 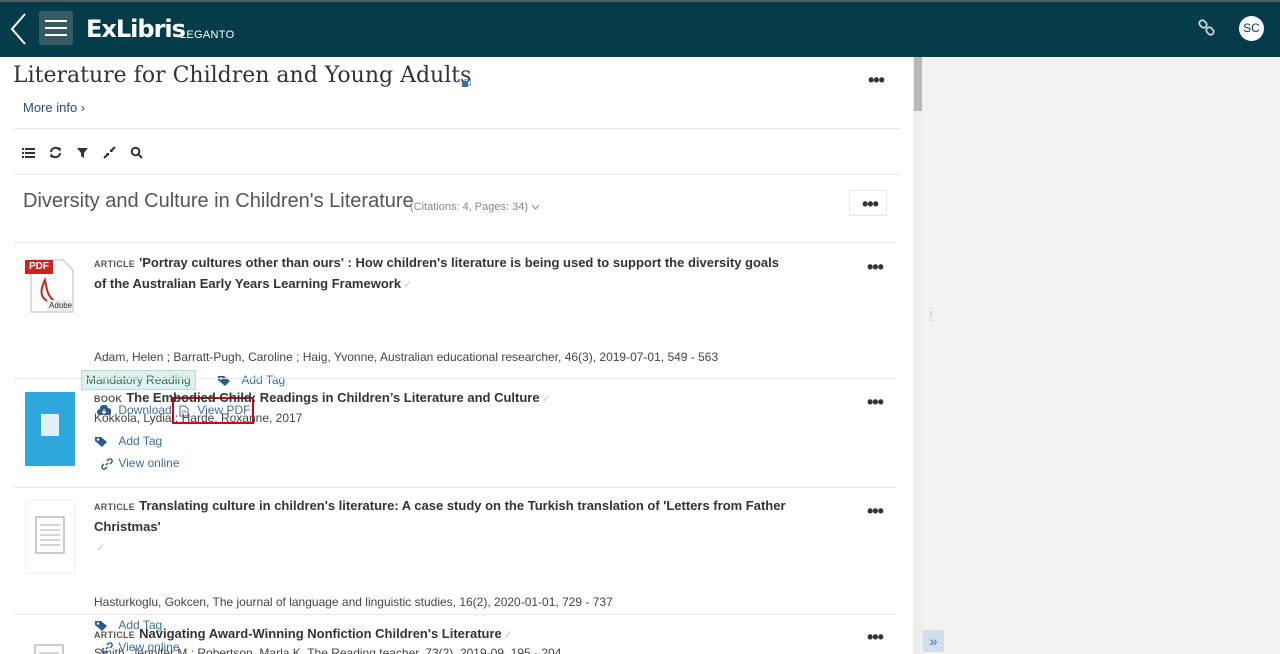 What do you see at coordinates (535, 207) in the screenshot?
I see `chevron-down-icon` at bounding box center [535, 207].